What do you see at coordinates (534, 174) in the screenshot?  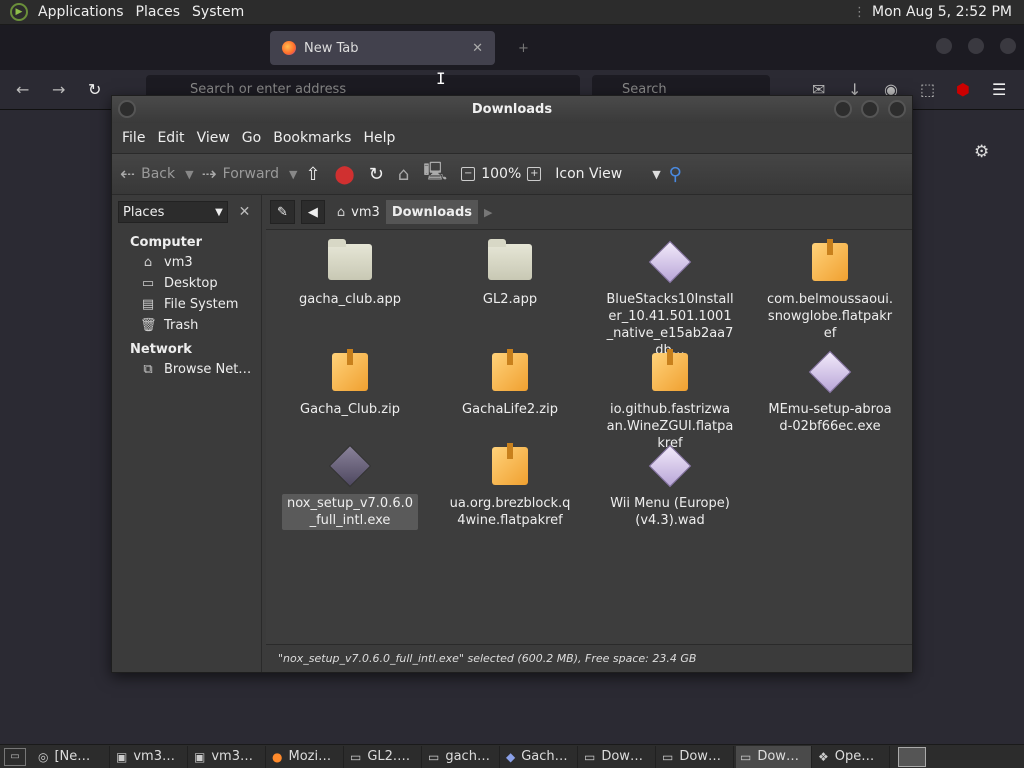 I see `zoom-in-icon: +` at bounding box center [534, 174].